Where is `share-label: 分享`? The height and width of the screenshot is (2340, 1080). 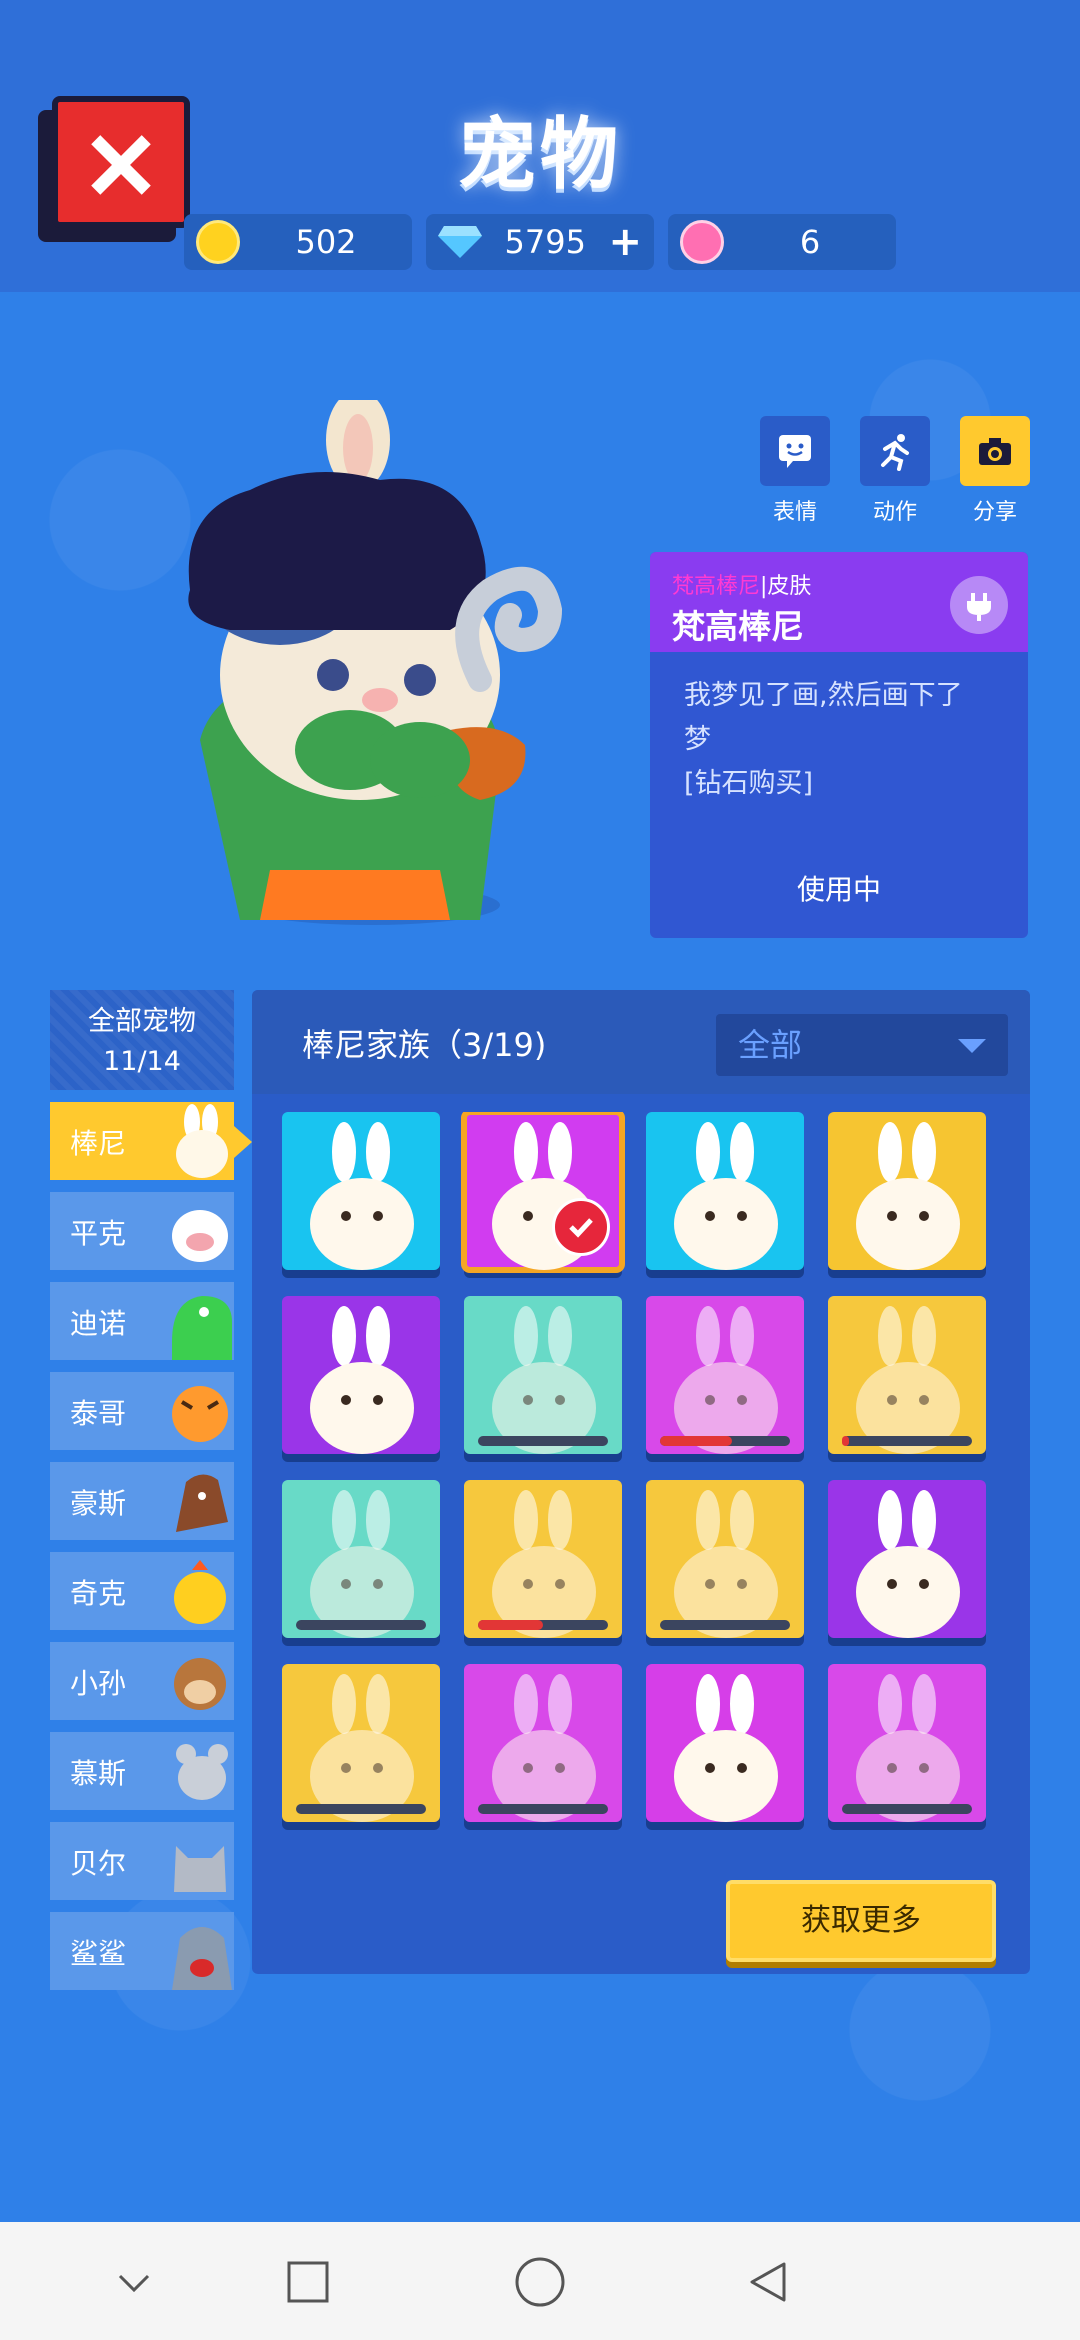
share-label: 分享 is located at coordinates (994, 512).